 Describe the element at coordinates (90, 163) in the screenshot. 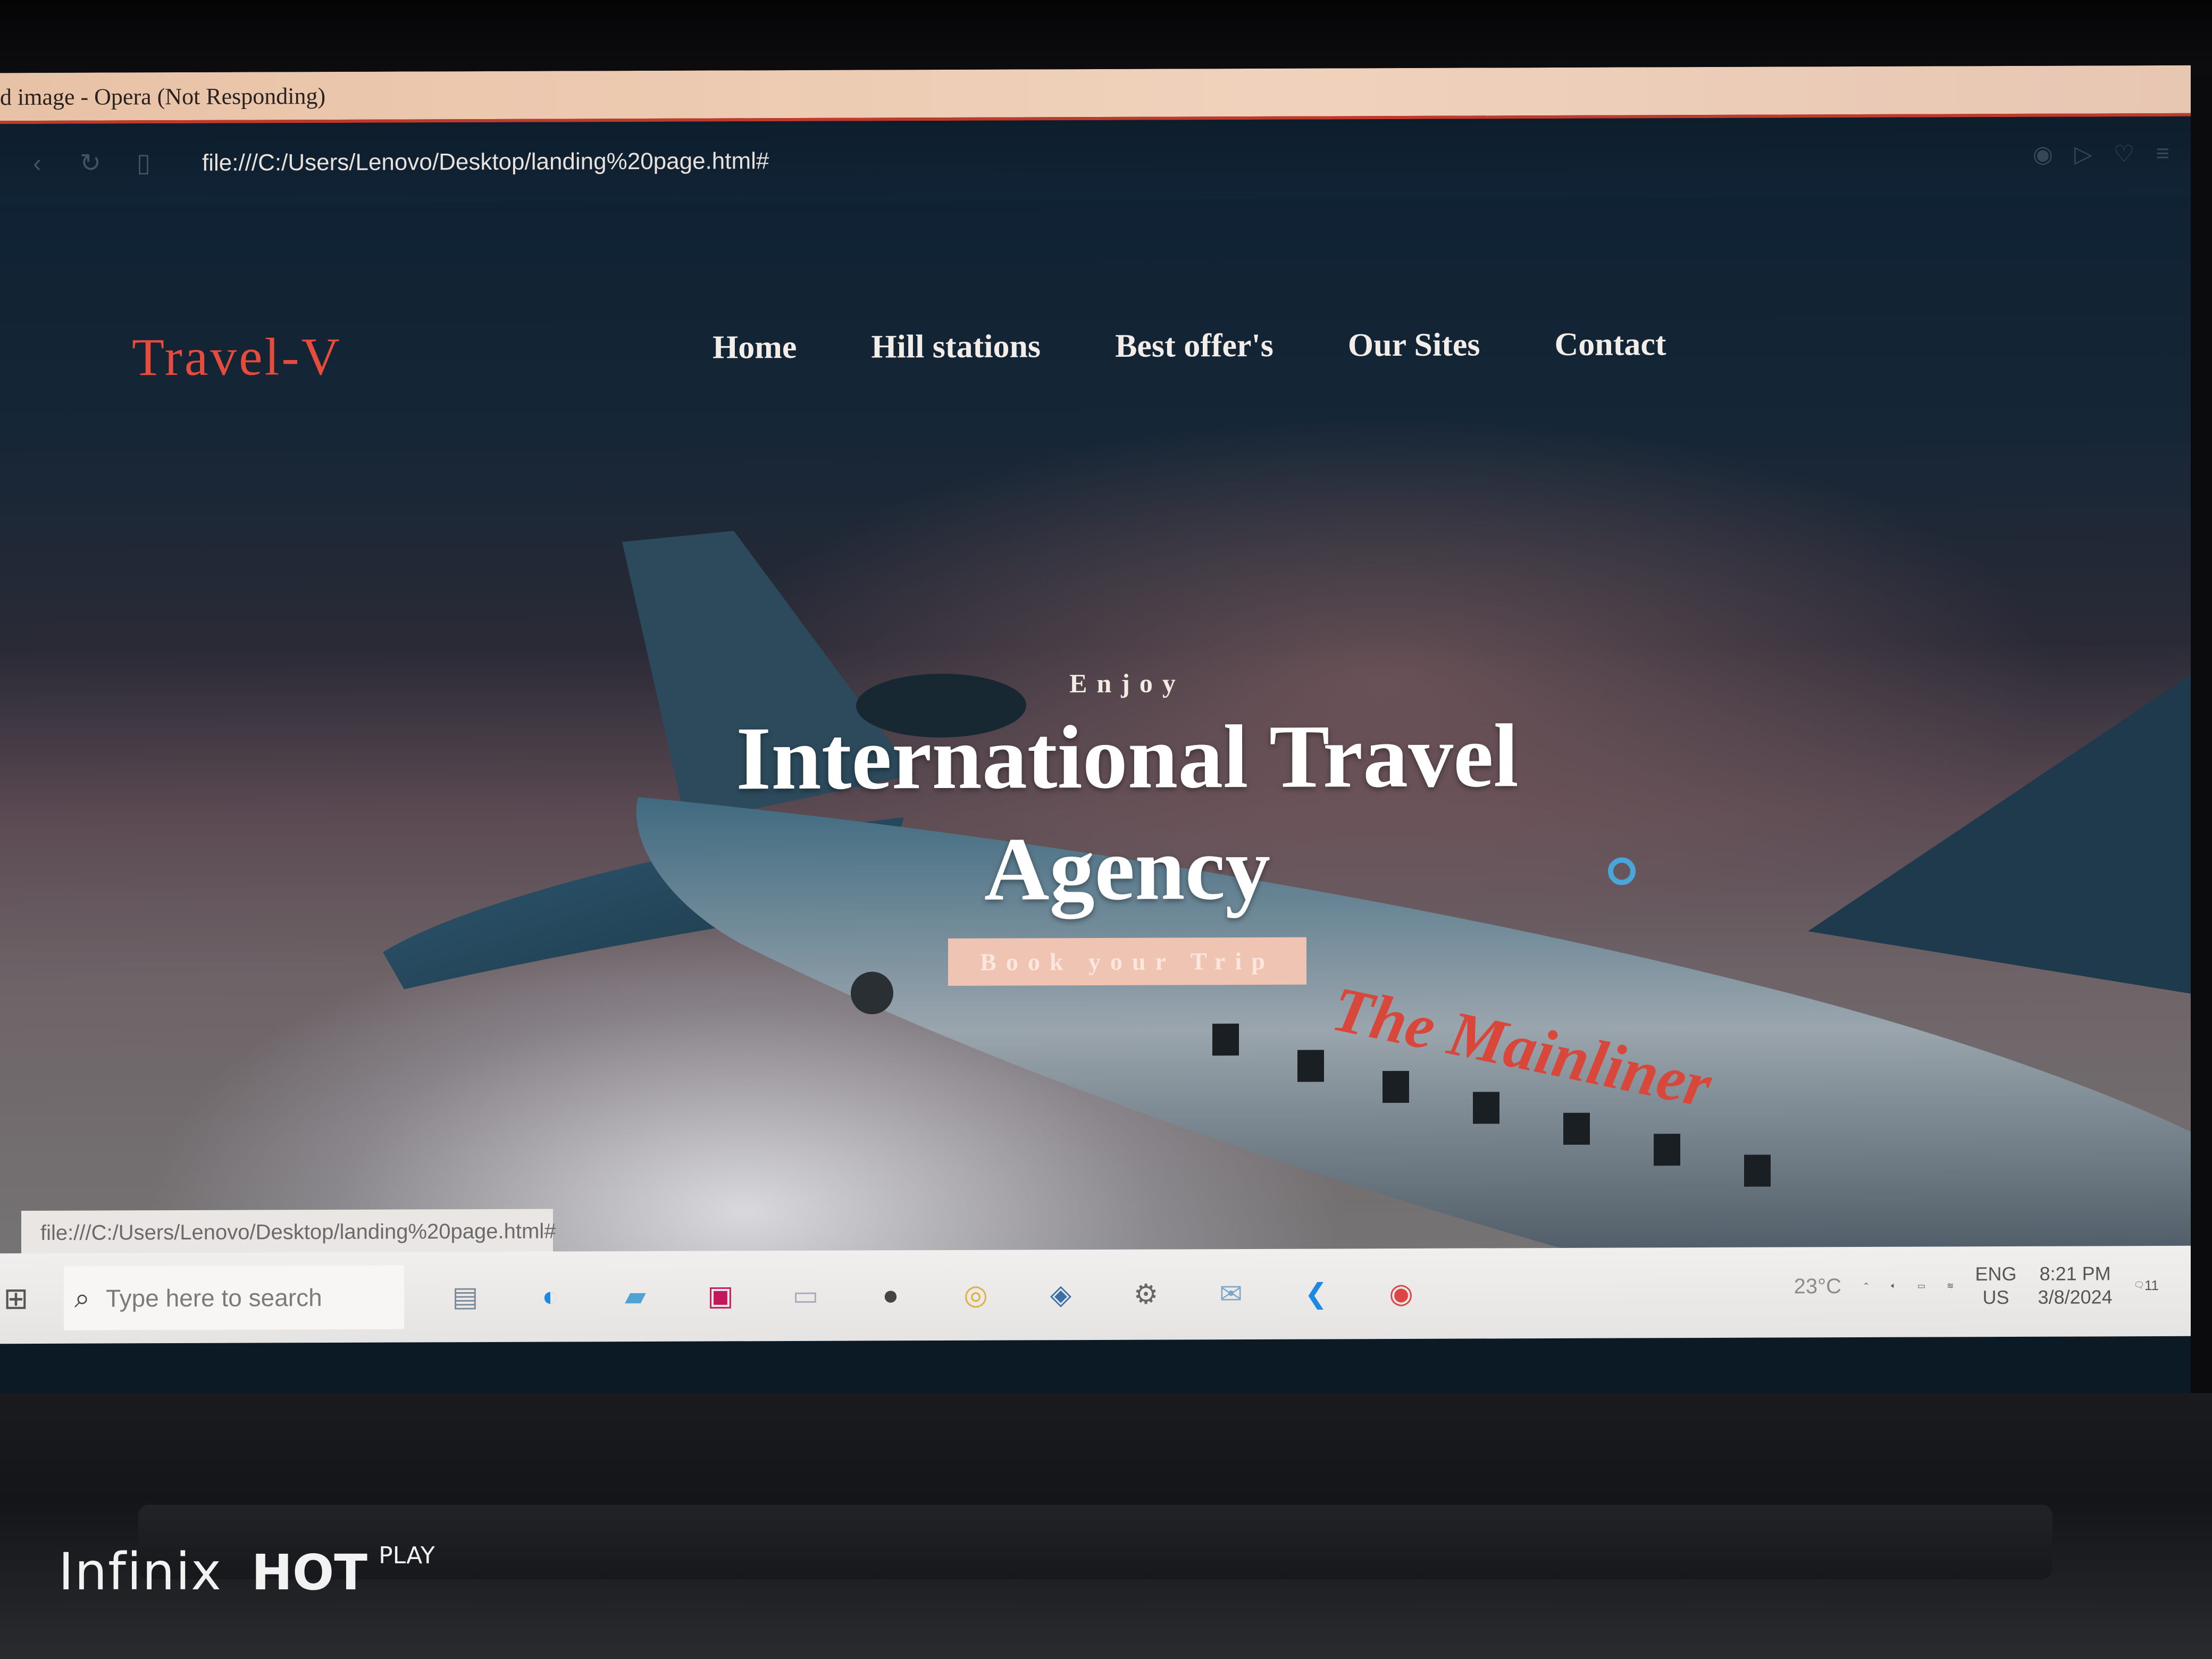

I see `reload-icon: ↻` at that location.